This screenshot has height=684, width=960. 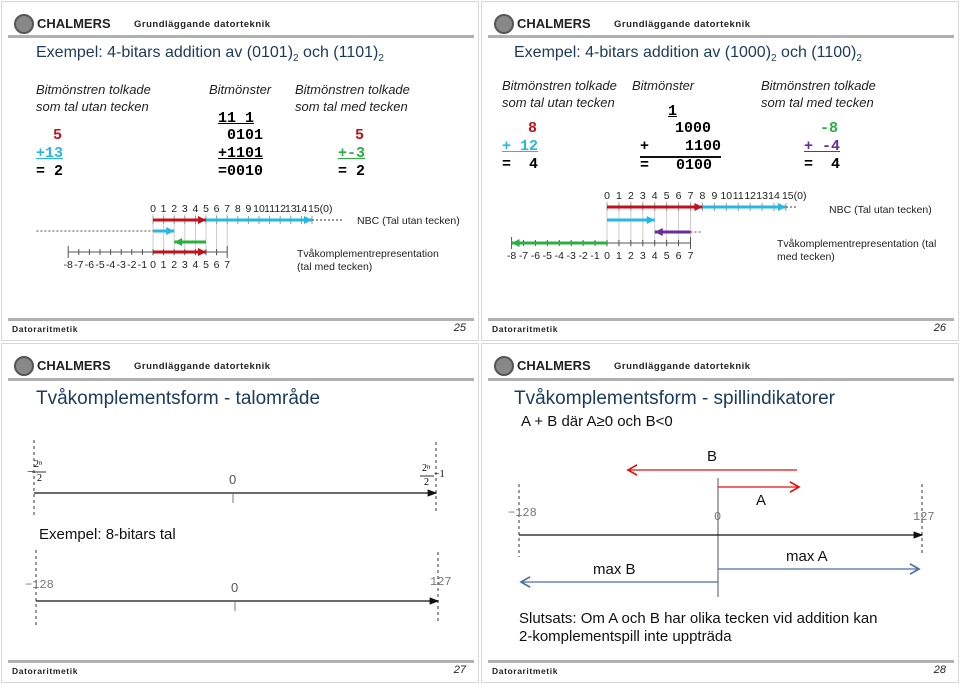 What do you see at coordinates (712, 456) in the screenshot?
I see `b-label: B` at bounding box center [712, 456].